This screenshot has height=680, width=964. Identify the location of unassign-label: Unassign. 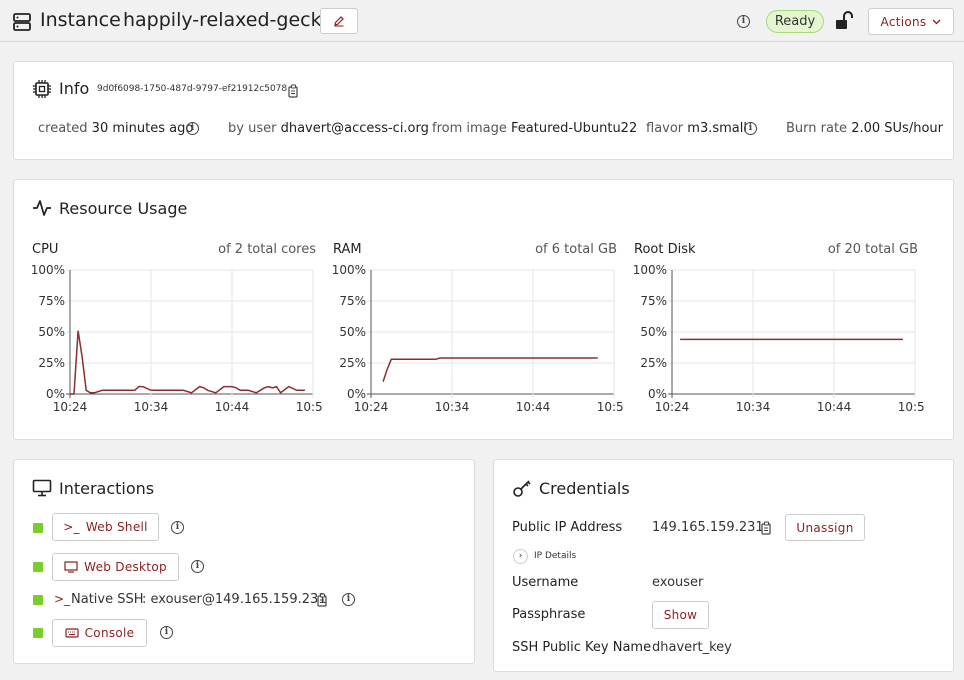
(825, 527).